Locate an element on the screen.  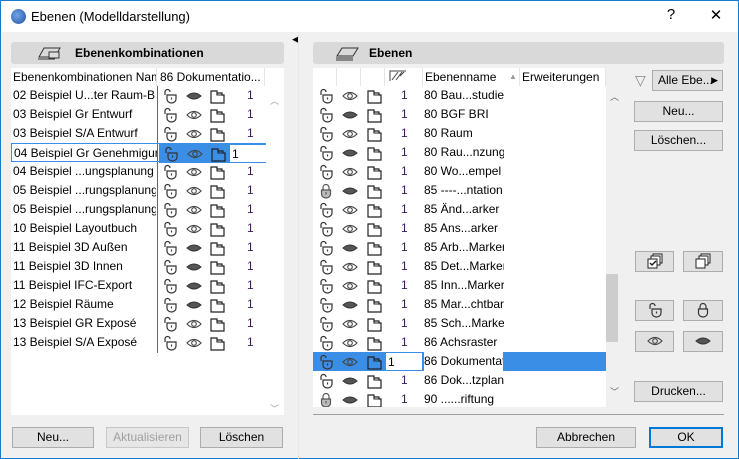
list-item: 85 Ans...arker 1 is located at coordinates (459, 228).